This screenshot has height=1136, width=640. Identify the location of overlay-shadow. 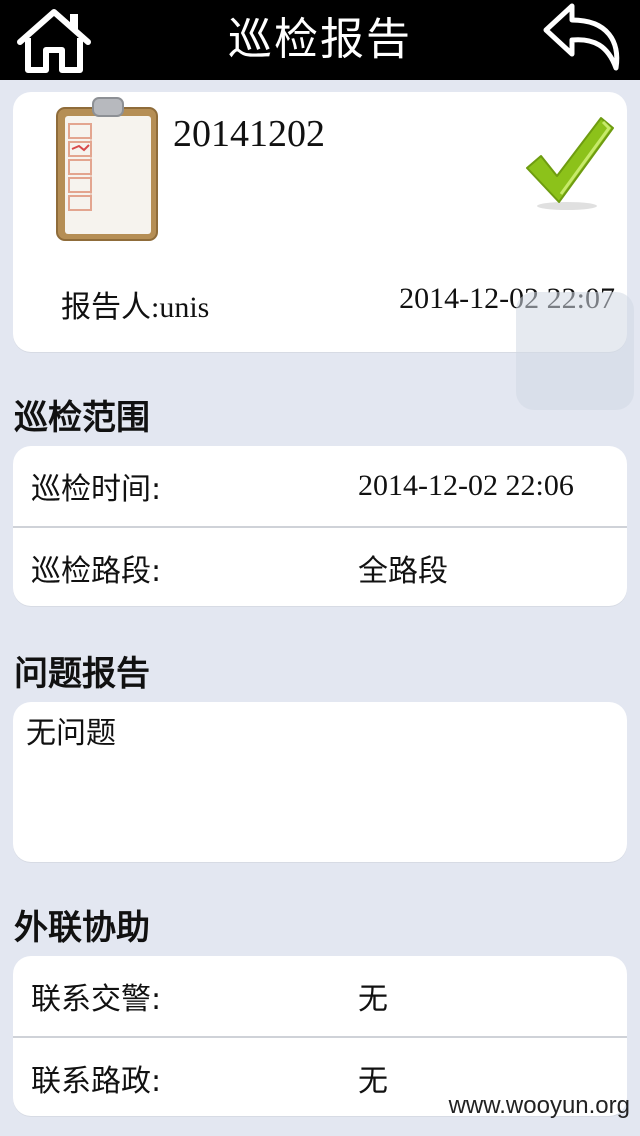
(575, 351).